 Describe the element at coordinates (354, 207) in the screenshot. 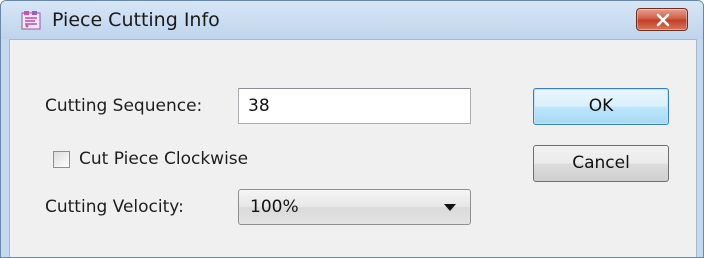

I see `cutting-velocity-select: 100%` at that location.